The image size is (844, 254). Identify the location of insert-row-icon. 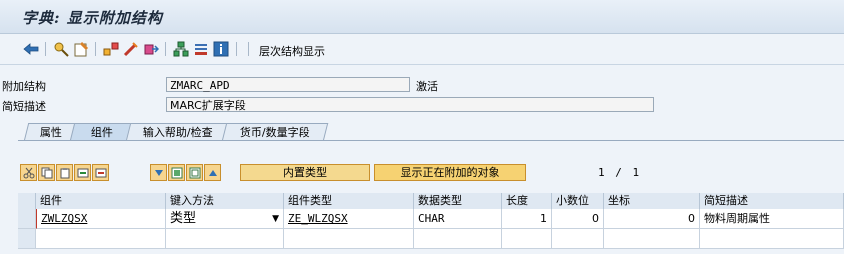
(82, 172).